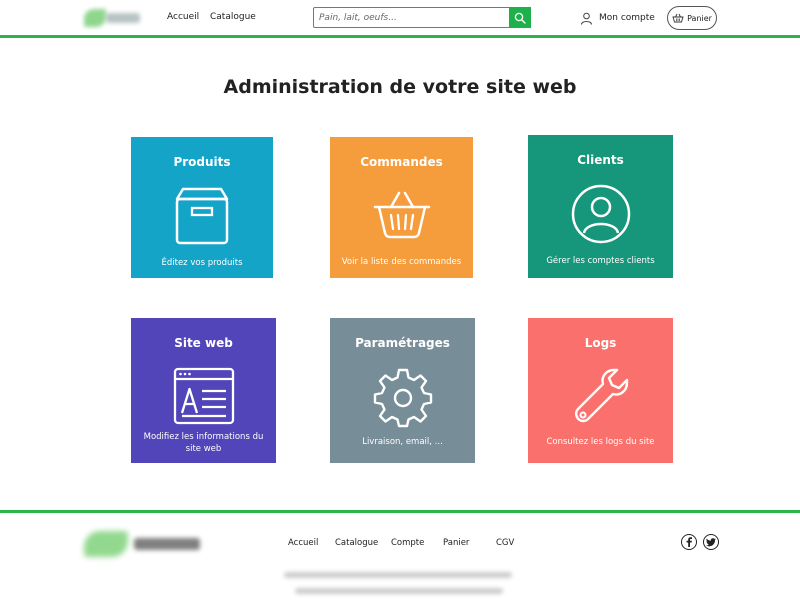  I want to click on nav-accueil: Accueil, so click(183, 17).